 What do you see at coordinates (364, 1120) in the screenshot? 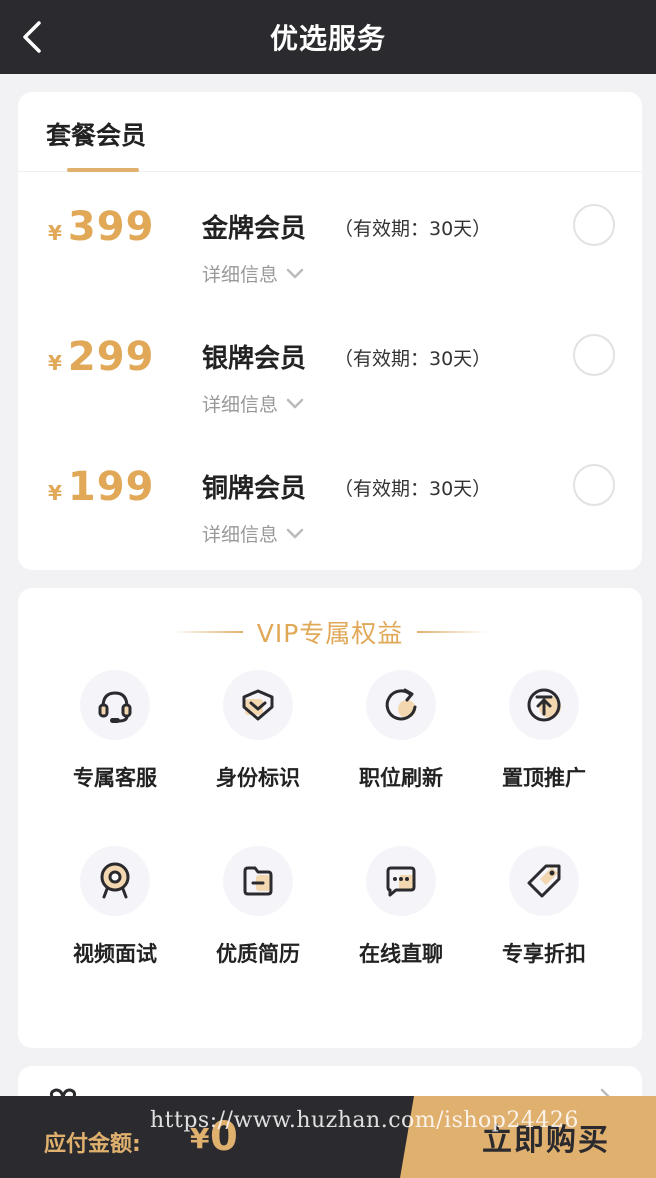
I see `watermark-text: https://www.huzhan.com/ishop24426` at bounding box center [364, 1120].